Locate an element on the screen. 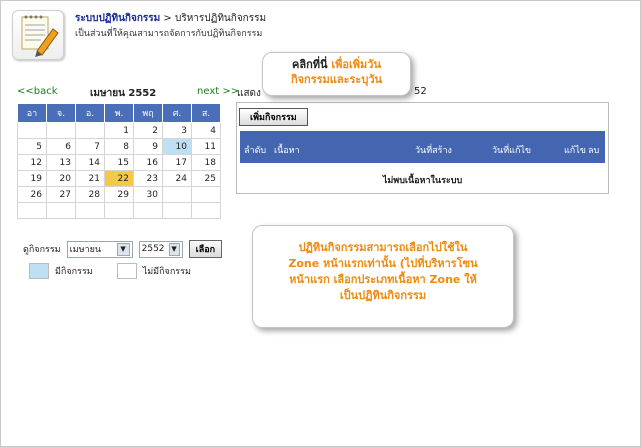  breadcrumb-link-calendar: ระบบปฏิทินกิจกรรม is located at coordinates (117, 18).